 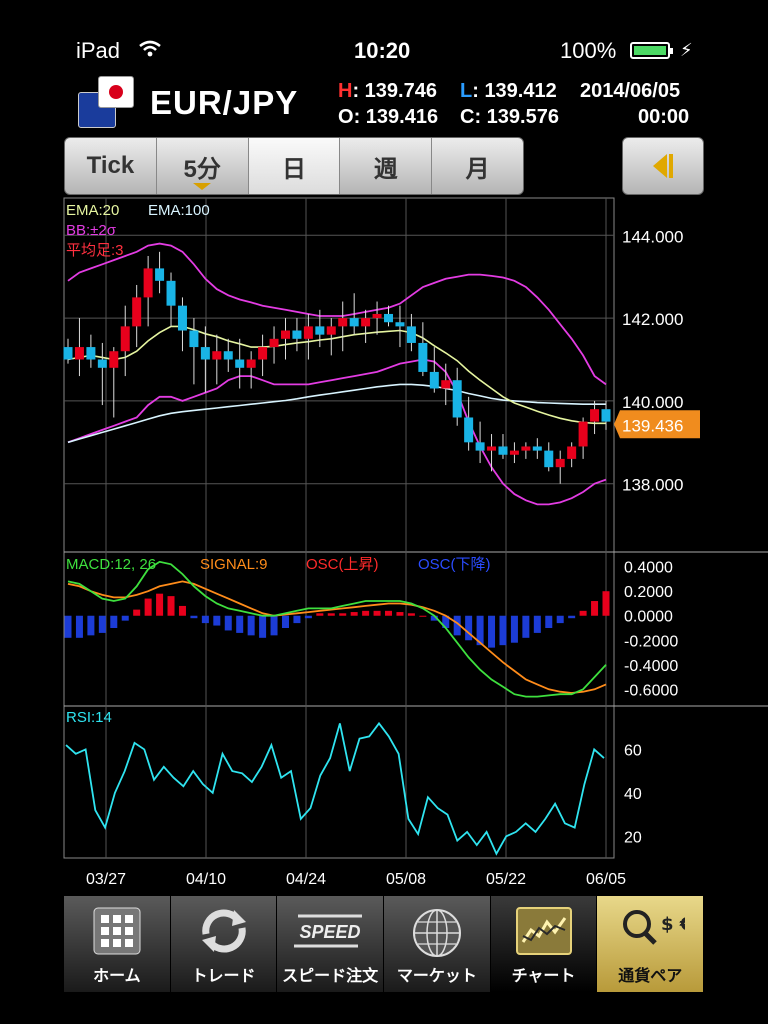 I want to click on battery-percent: 100%, so click(x=588, y=50).